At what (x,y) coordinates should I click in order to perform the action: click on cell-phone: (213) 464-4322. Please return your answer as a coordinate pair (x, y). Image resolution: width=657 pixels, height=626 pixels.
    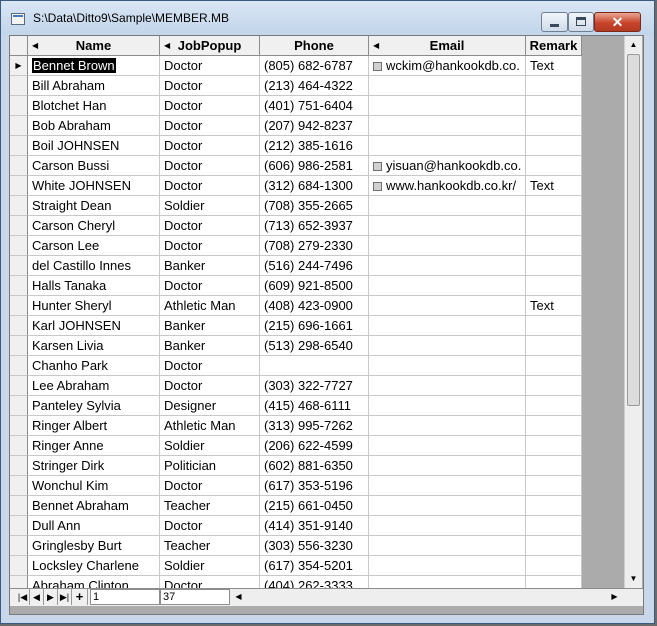
    Looking at the image, I should click on (314, 86).